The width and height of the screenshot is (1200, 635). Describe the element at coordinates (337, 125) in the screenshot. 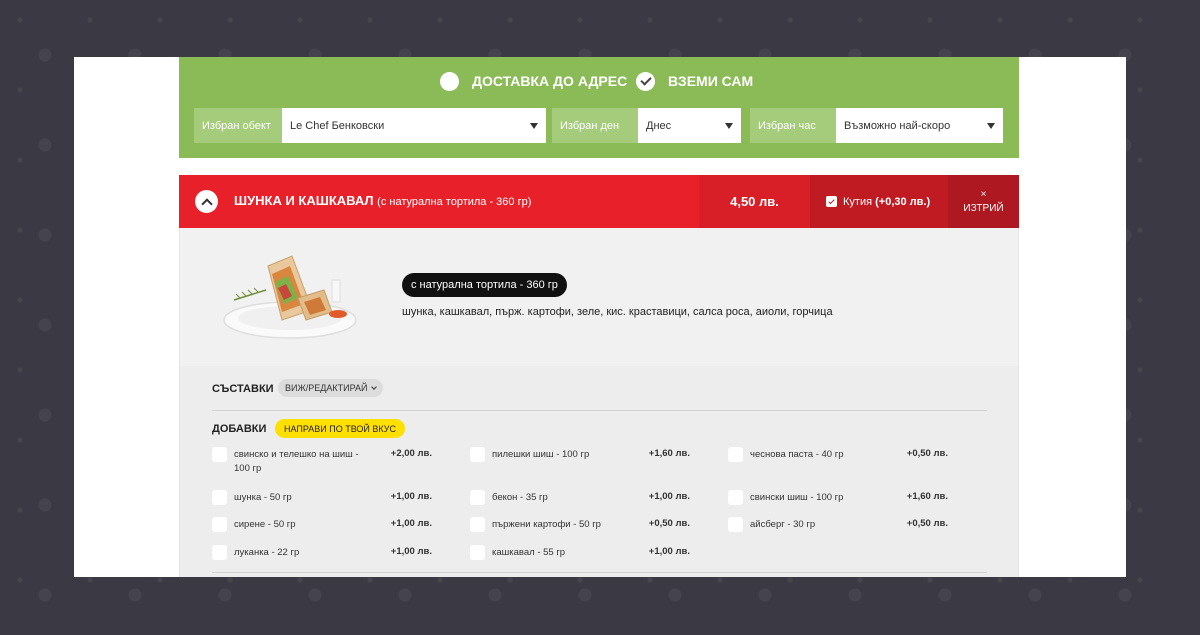

I see `selector-value: Le Chef Бенковски` at that location.